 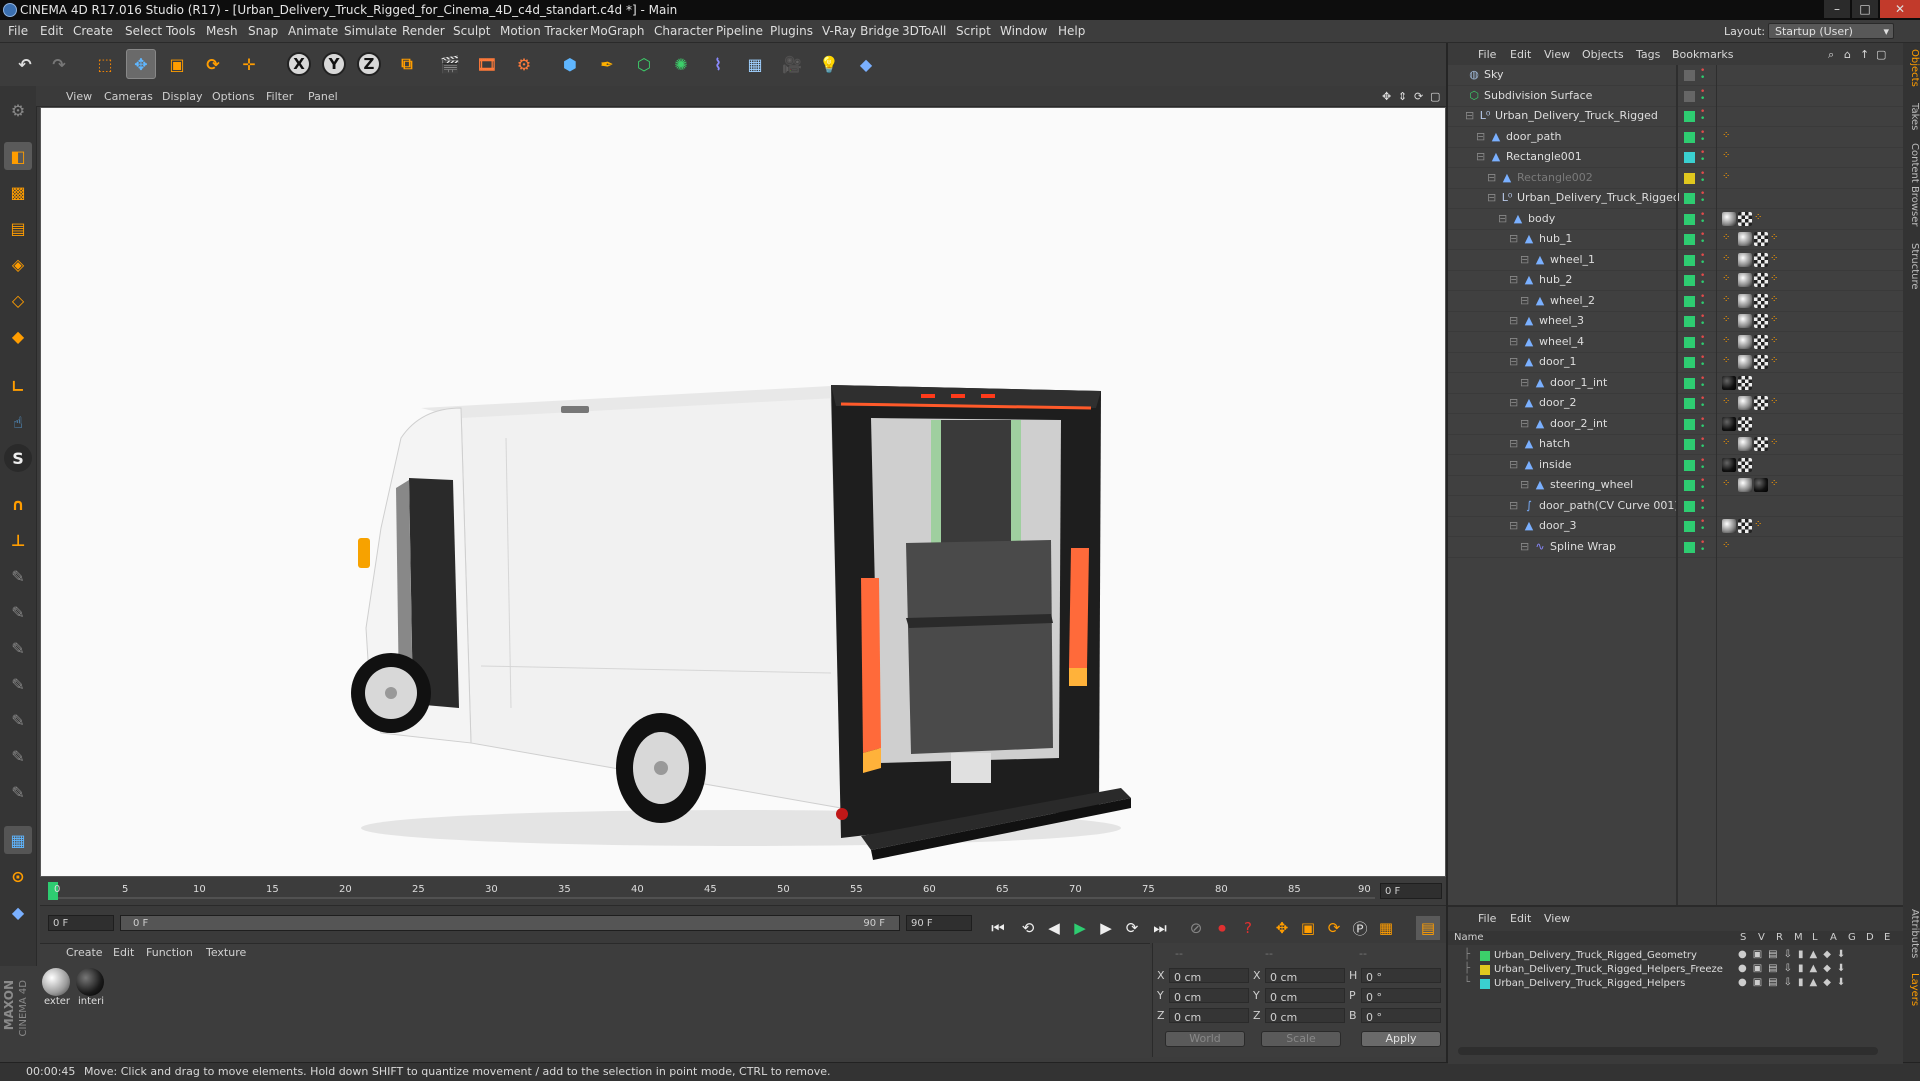 I want to click on texture-mode-icon: ▩, so click(x=18, y=192).